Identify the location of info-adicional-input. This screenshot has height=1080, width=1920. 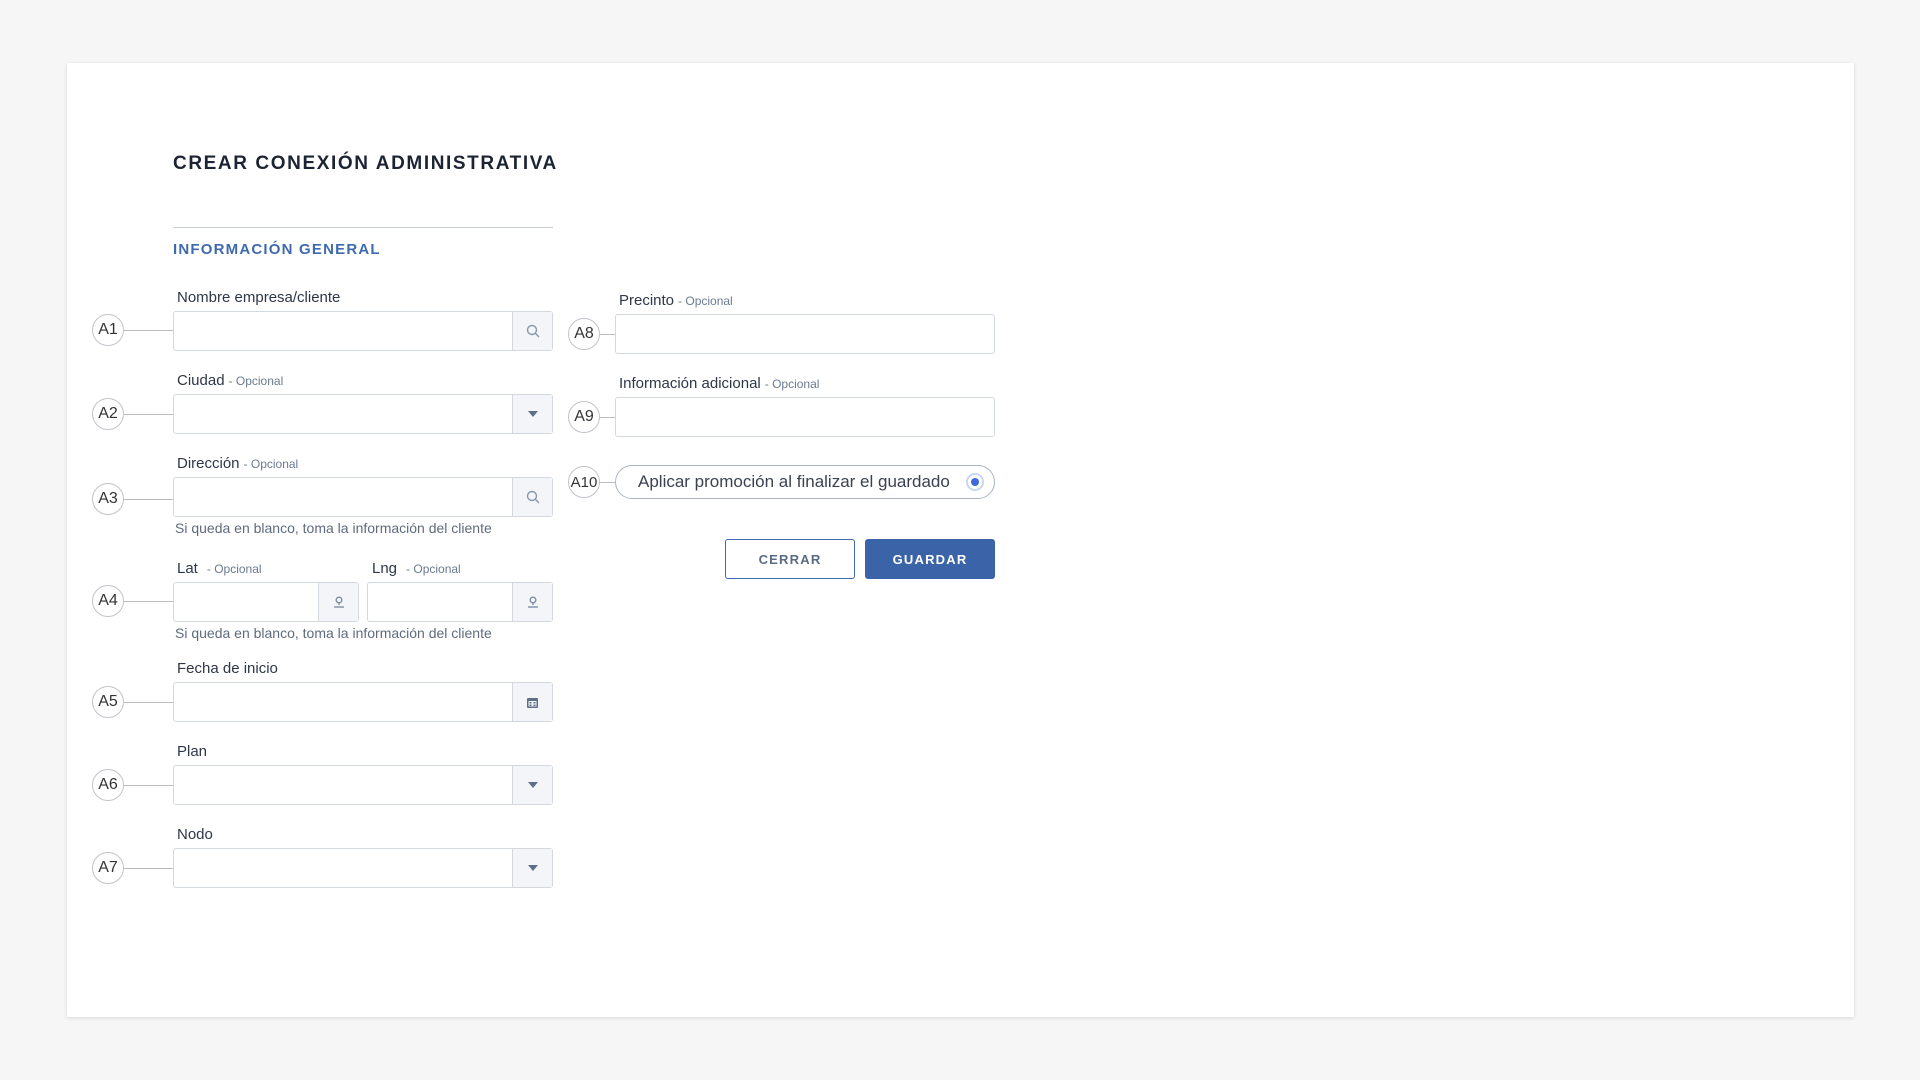
(805, 417).